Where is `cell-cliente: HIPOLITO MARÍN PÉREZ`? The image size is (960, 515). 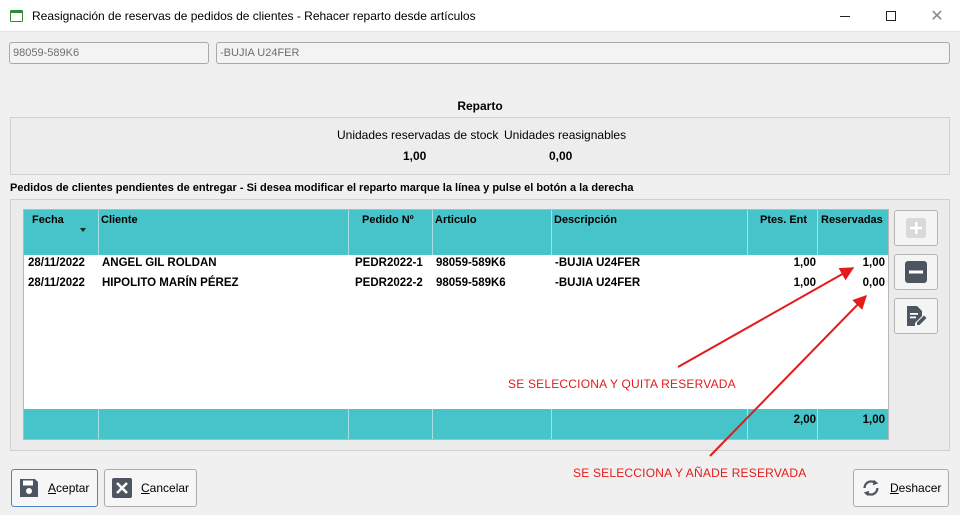 cell-cliente: HIPOLITO MARÍN PÉREZ is located at coordinates (170, 283).